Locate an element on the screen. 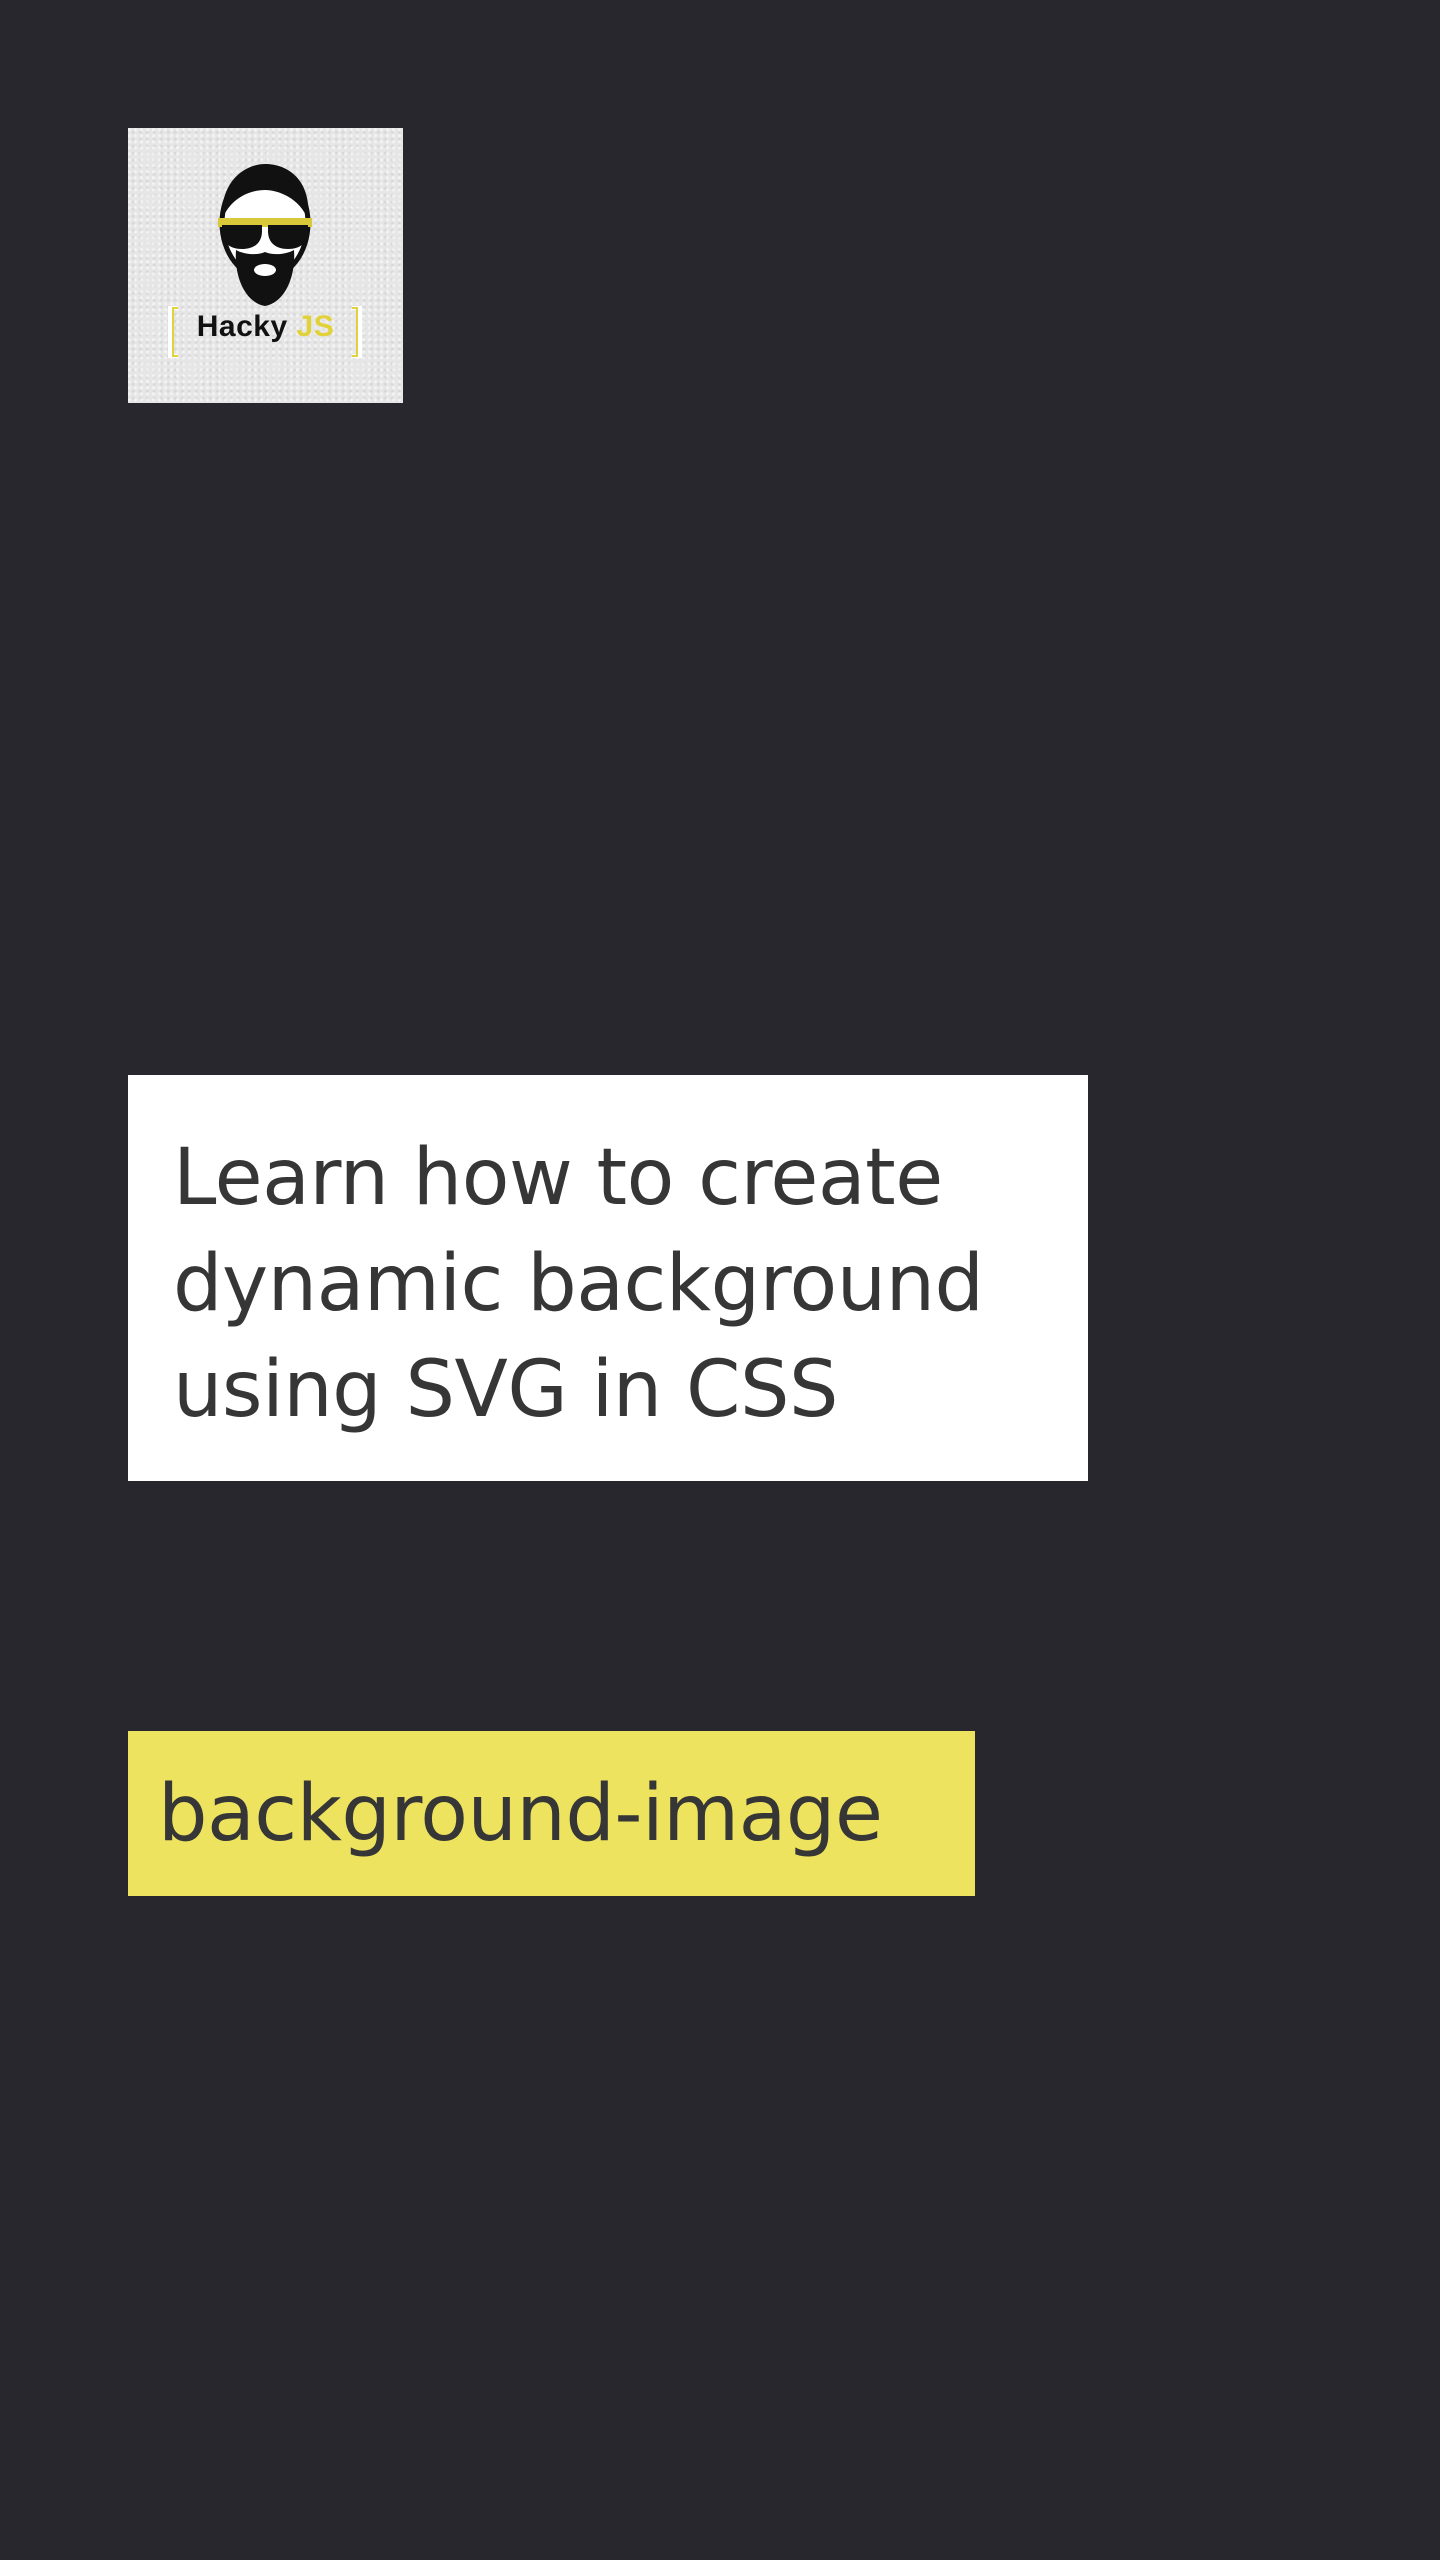  logo-brand-suffix: JS is located at coordinates (315, 326).